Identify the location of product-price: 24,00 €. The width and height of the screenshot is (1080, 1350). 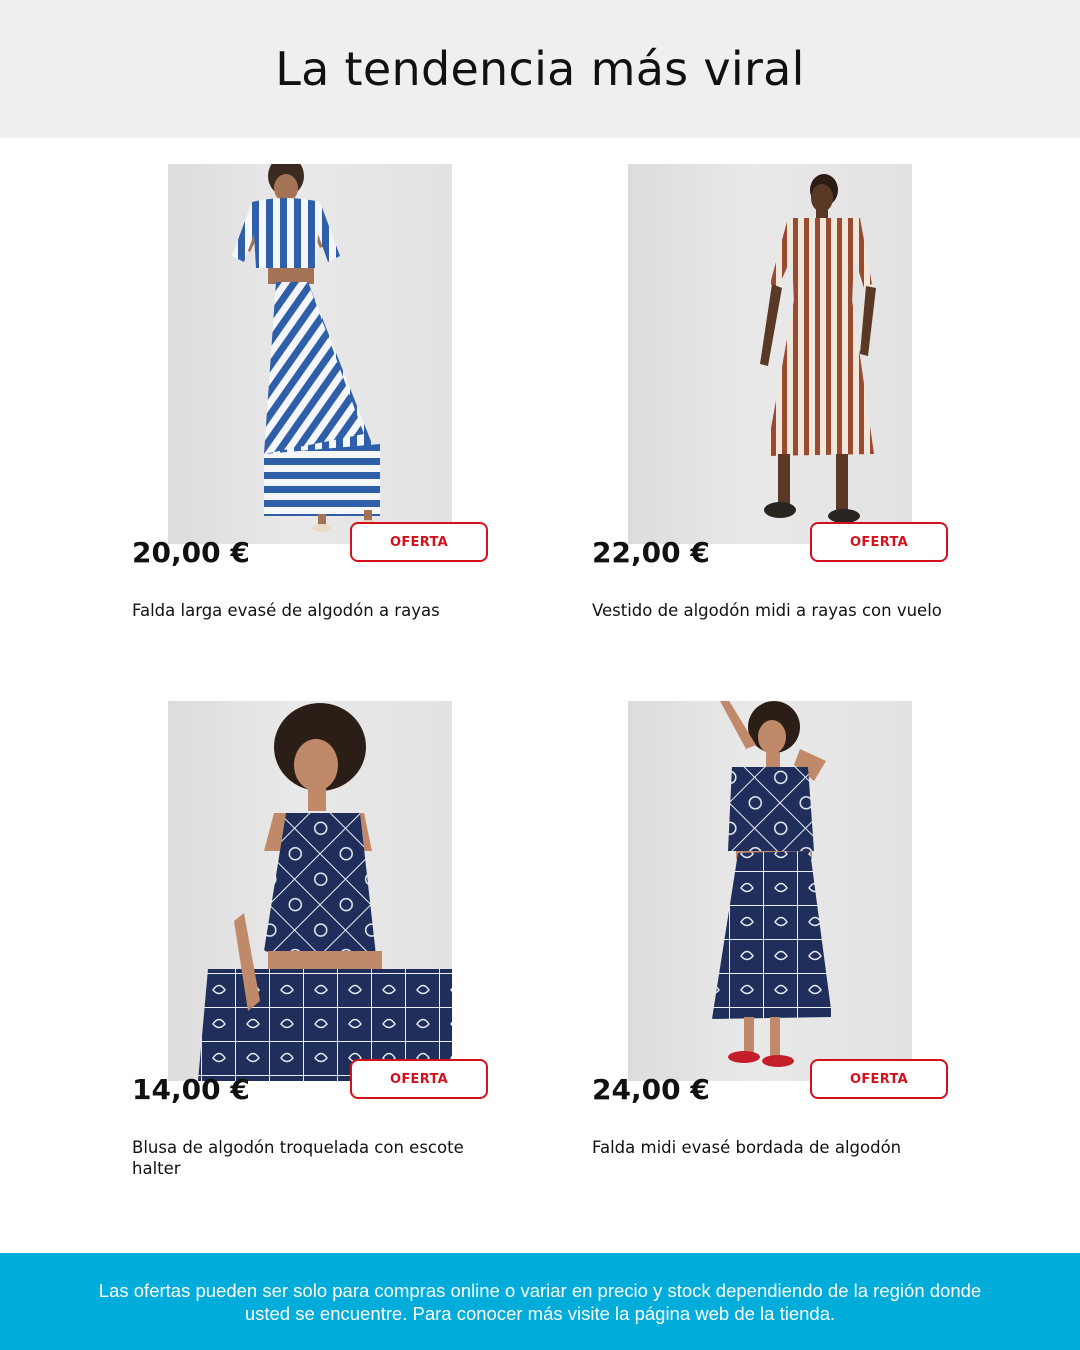
(651, 1089).